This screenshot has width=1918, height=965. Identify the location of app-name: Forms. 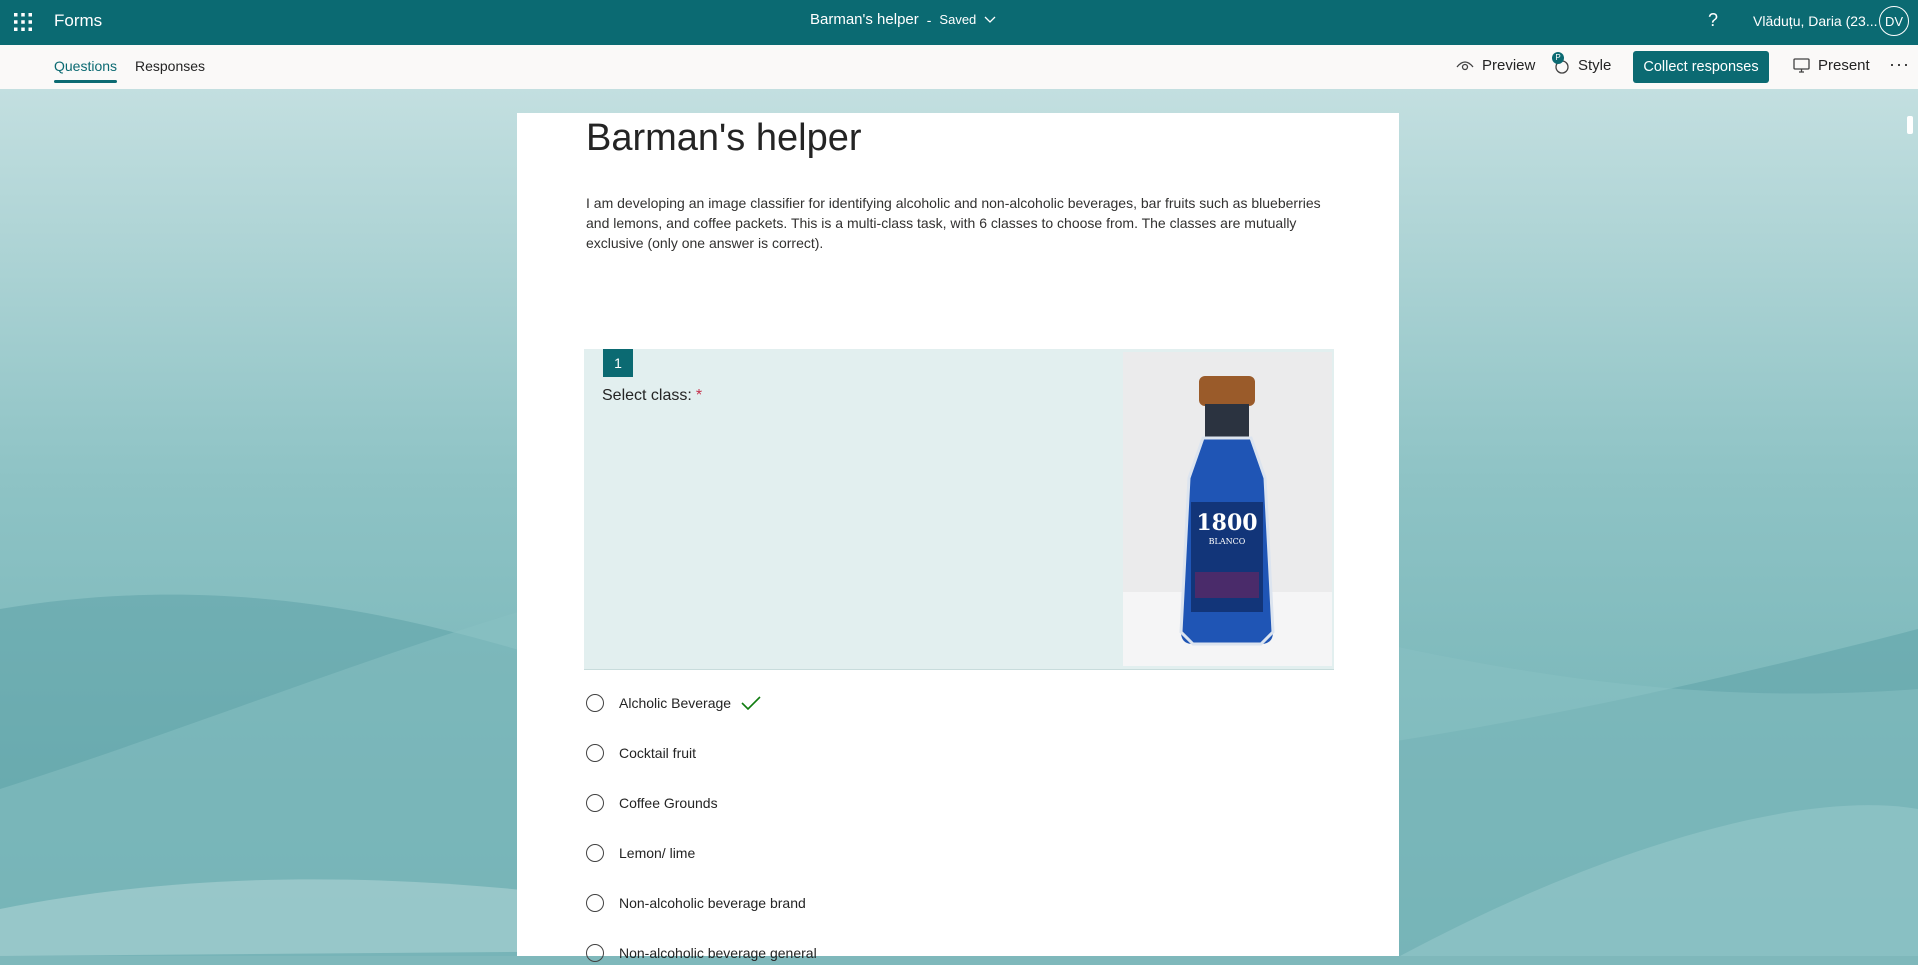
(78, 21).